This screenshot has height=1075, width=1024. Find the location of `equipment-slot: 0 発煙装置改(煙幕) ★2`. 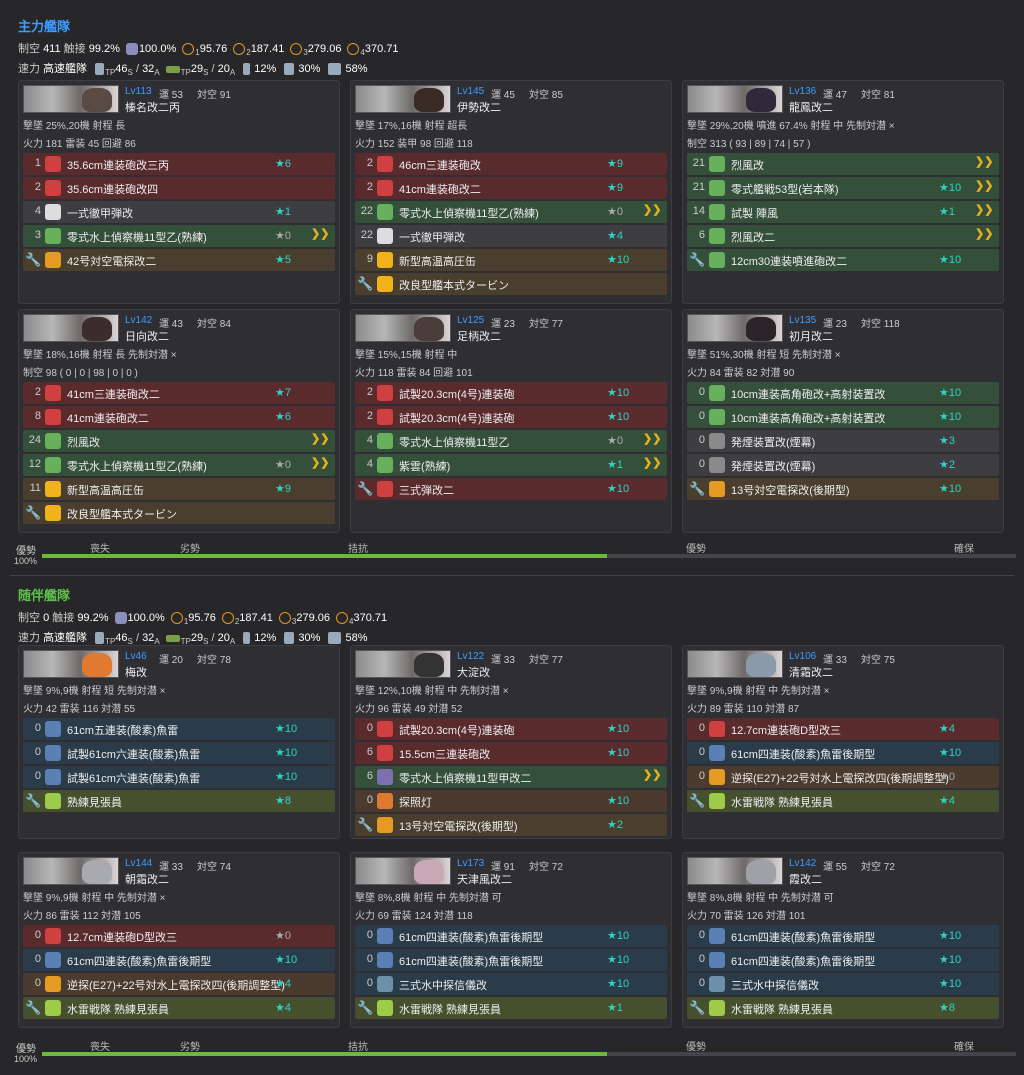

equipment-slot: 0 発煙装置改(煙幕) ★2 is located at coordinates (843, 465).